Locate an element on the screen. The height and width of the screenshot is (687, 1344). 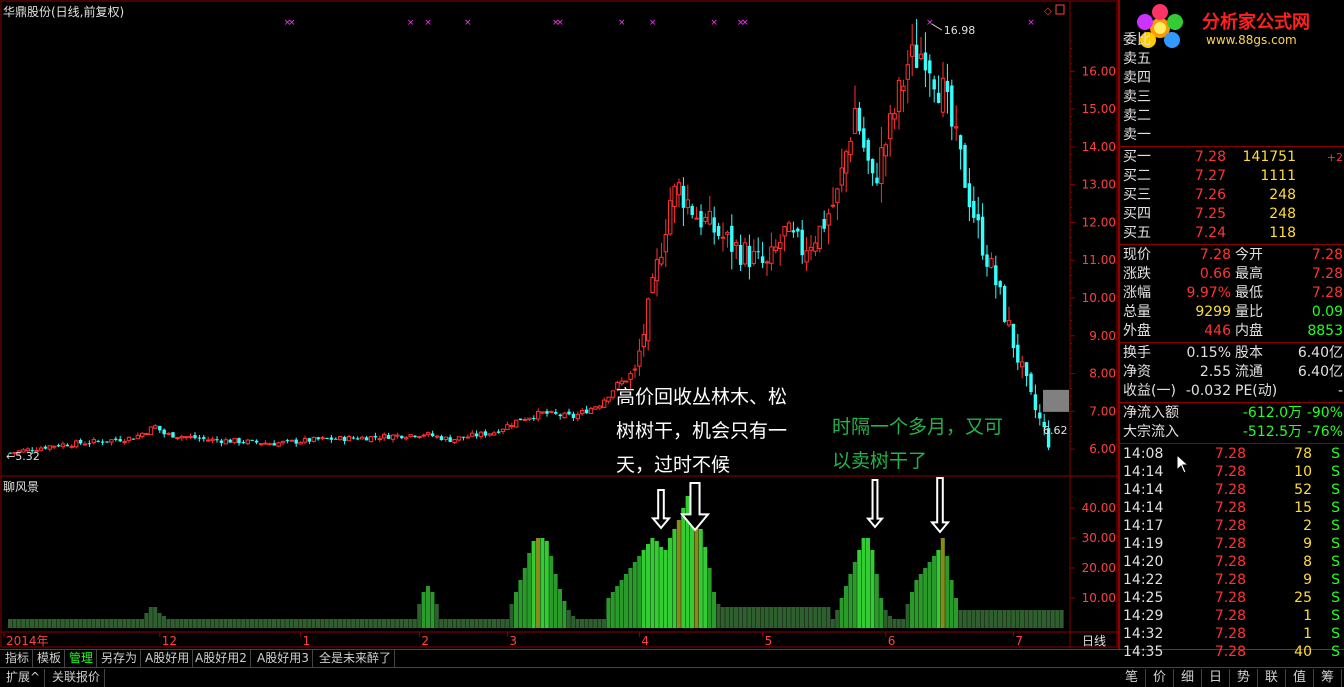
buy-level-volume: 141751 is located at coordinates (1269, 157).